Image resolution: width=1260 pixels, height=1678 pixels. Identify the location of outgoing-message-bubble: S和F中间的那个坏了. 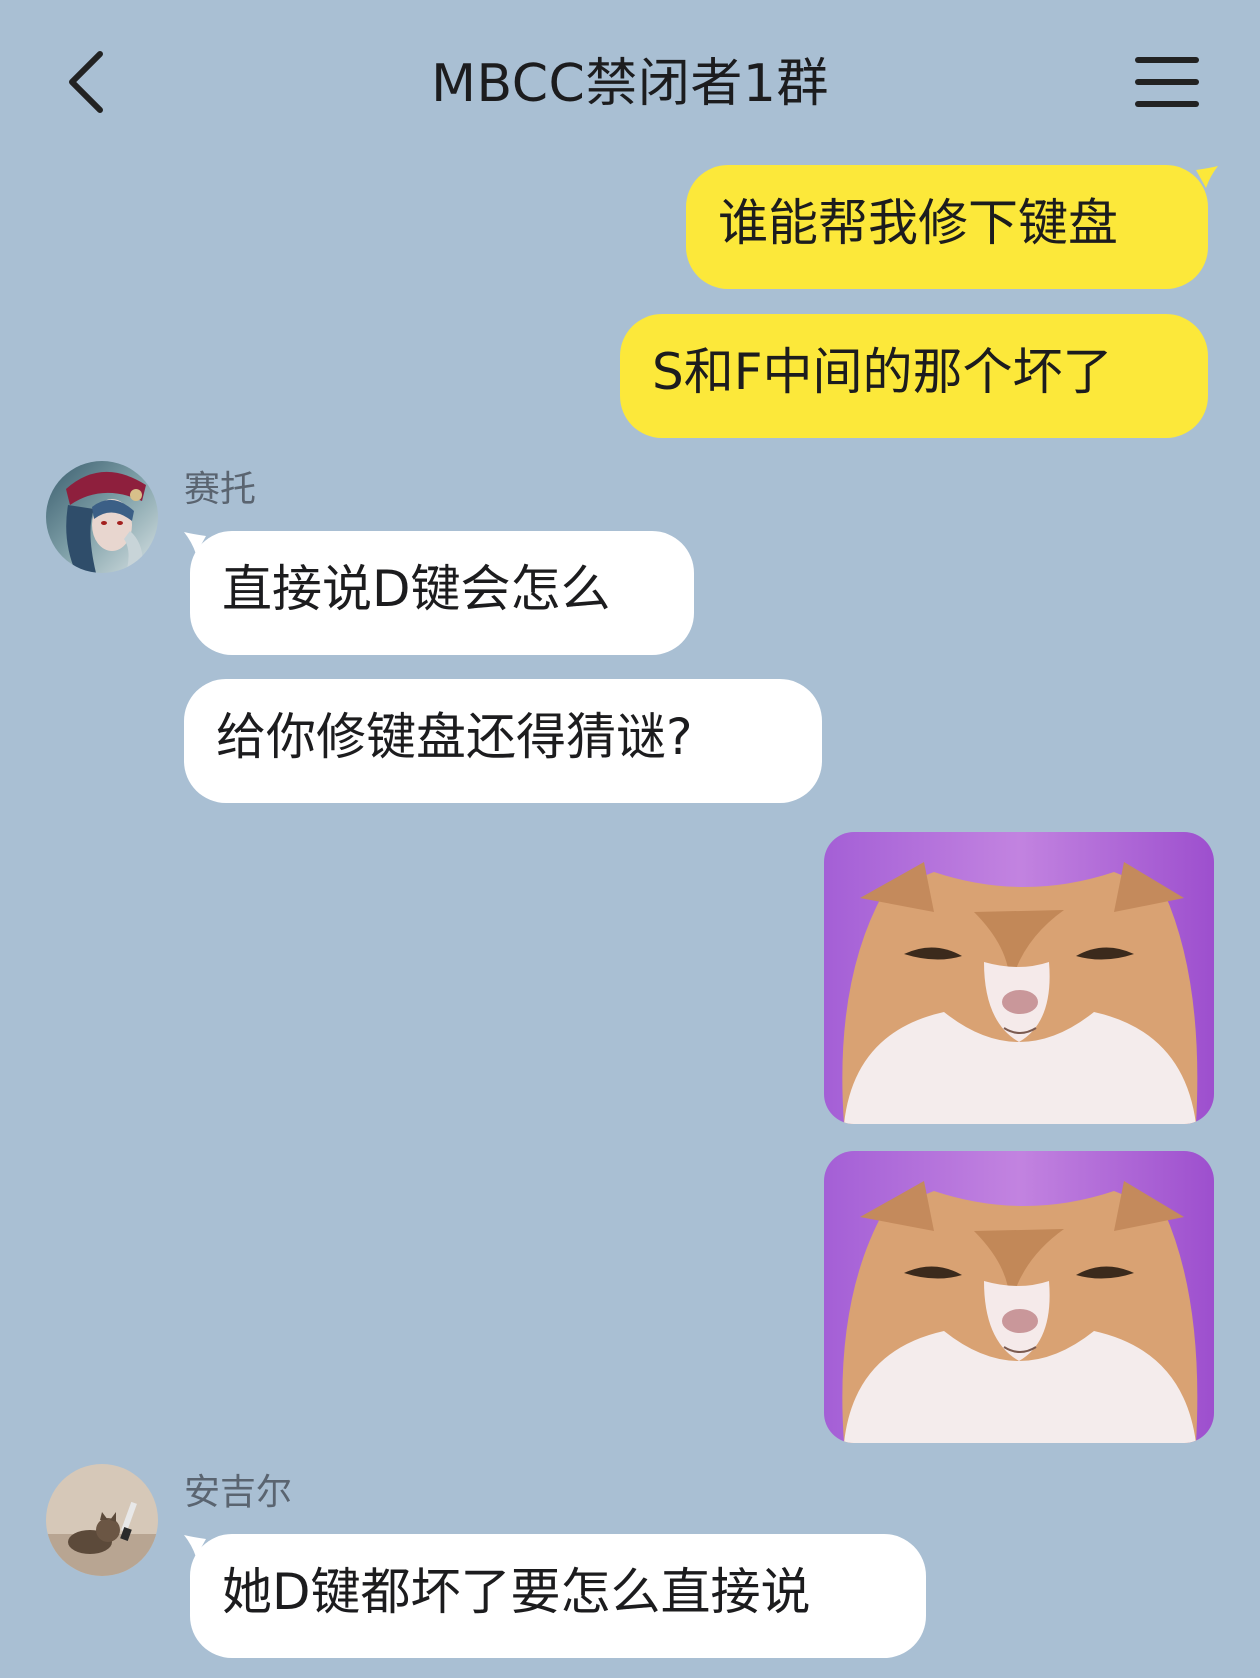
(914, 376).